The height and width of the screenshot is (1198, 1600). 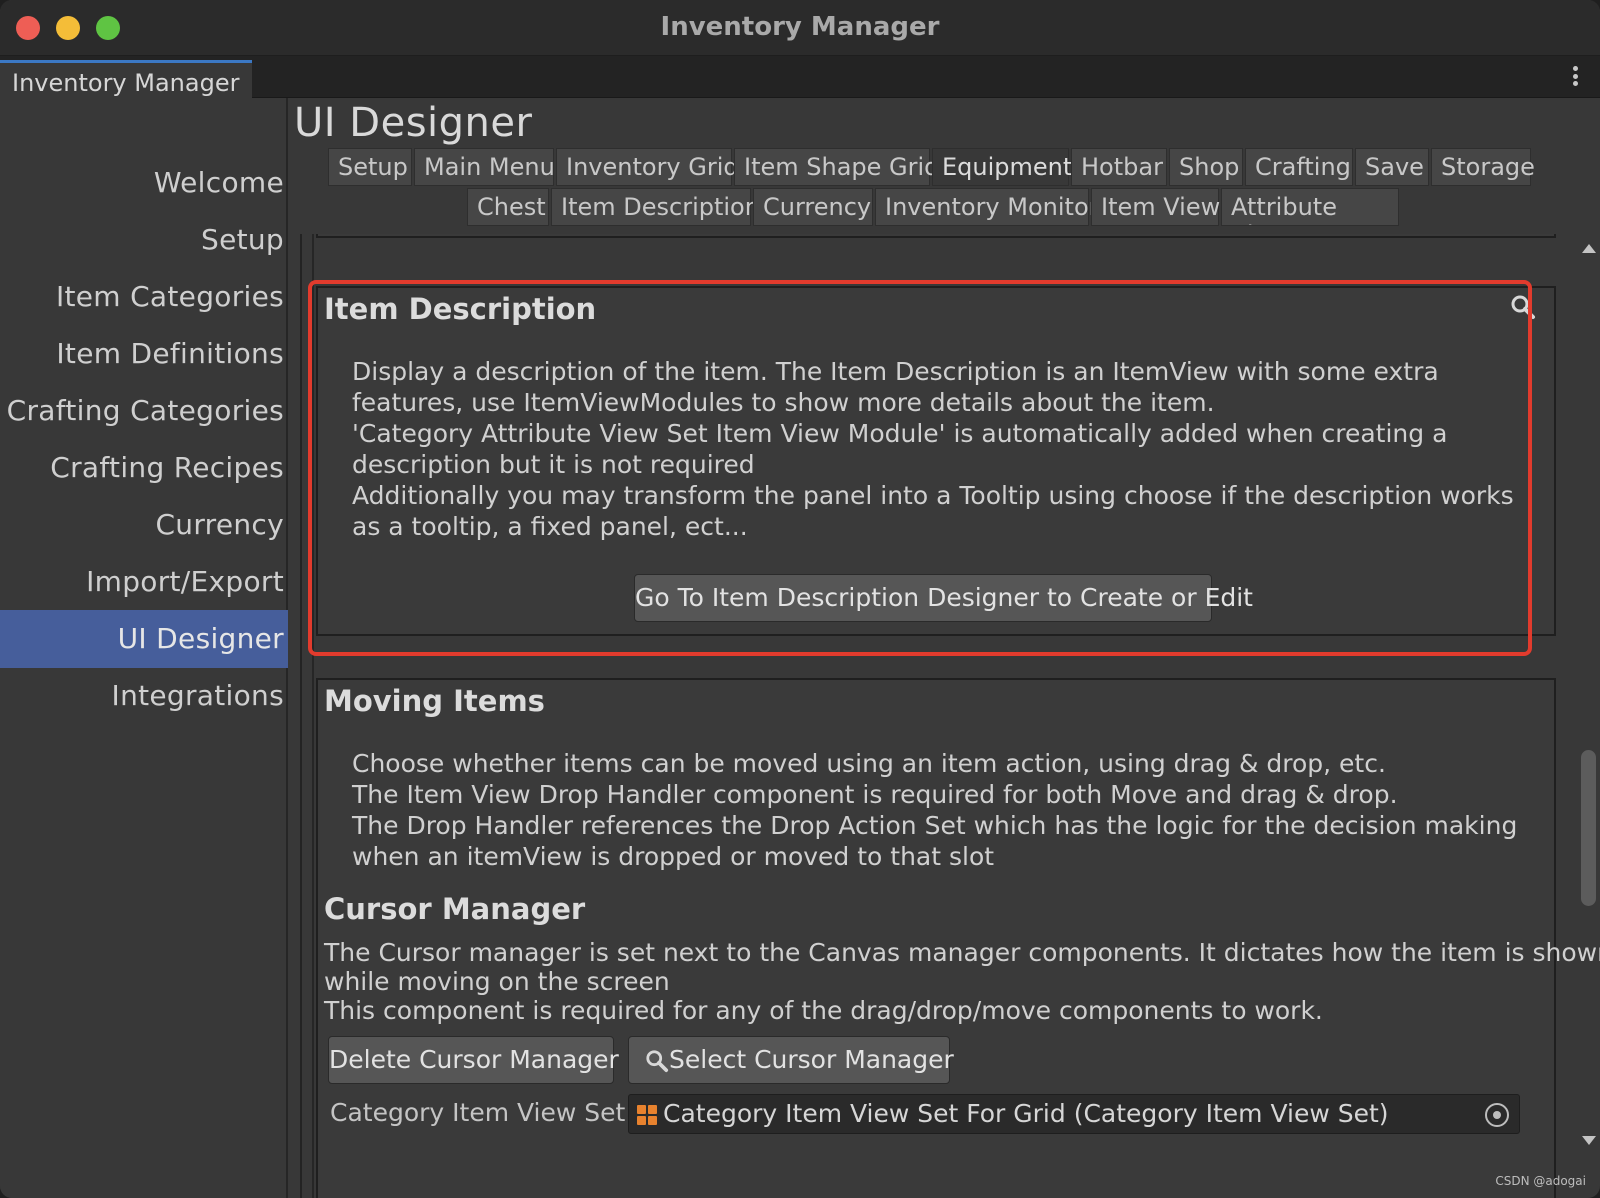 What do you see at coordinates (144, 354) in the screenshot?
I see `sidebar-item-item-definitions: Item Definitions` at bounding box center [144, 354].